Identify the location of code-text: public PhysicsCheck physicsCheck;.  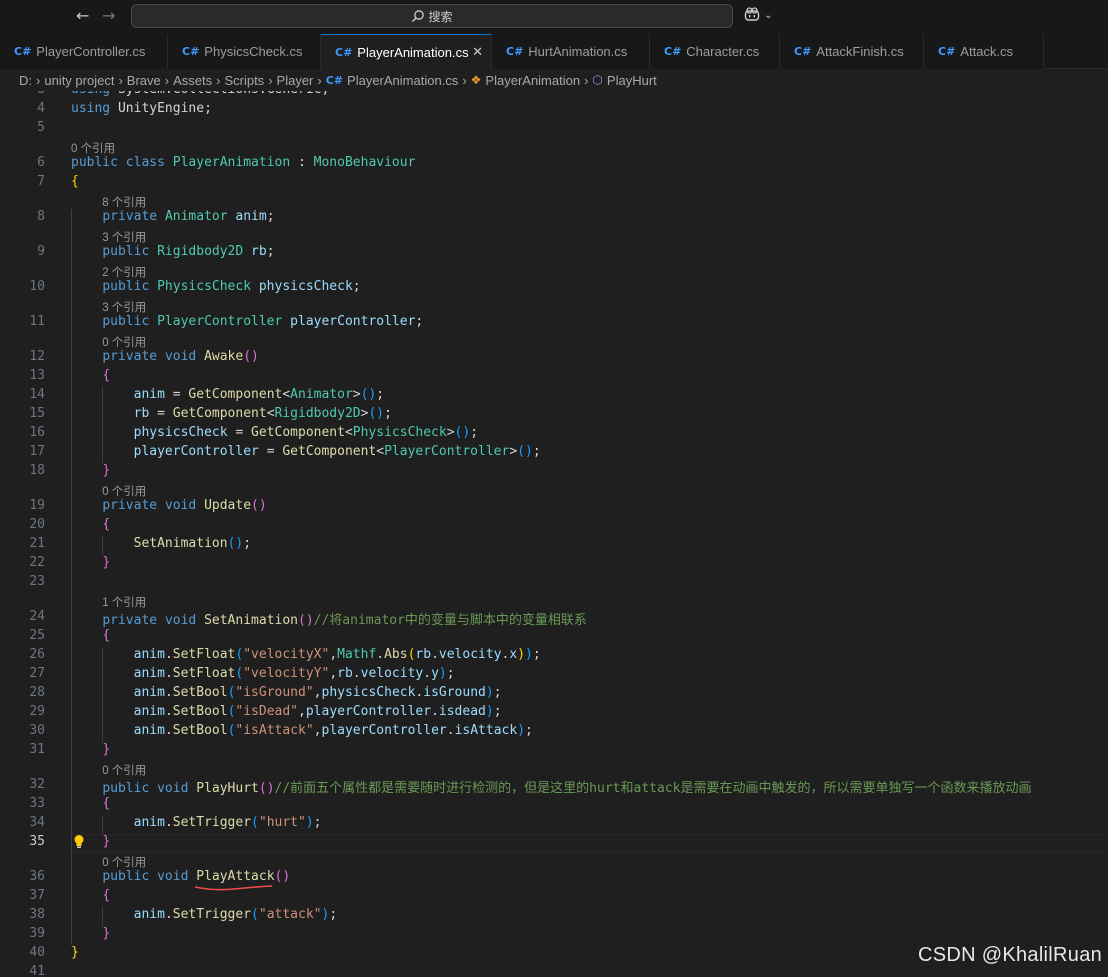
(231, 286).